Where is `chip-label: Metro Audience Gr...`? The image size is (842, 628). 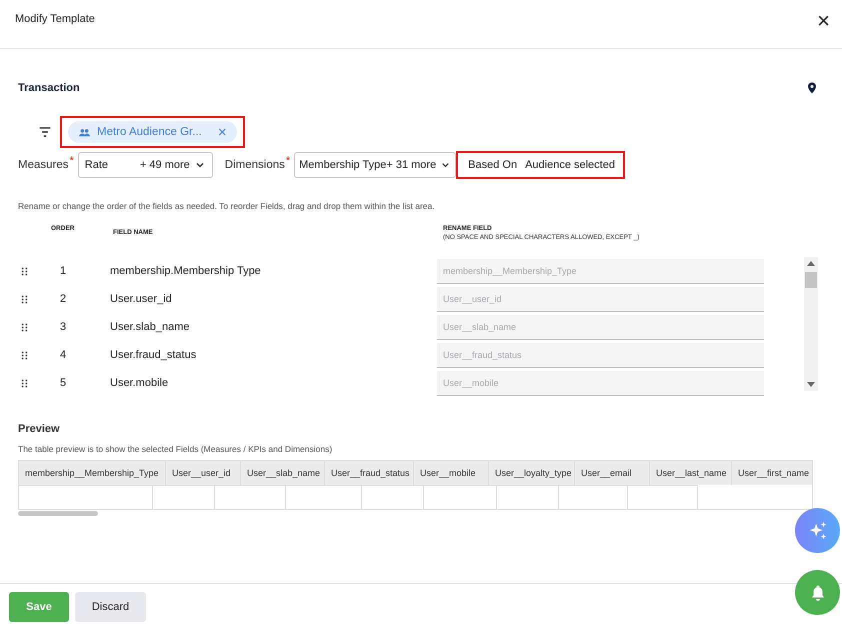 chip-label: Metro Audience Gr... is located at coordinates (149, 132).